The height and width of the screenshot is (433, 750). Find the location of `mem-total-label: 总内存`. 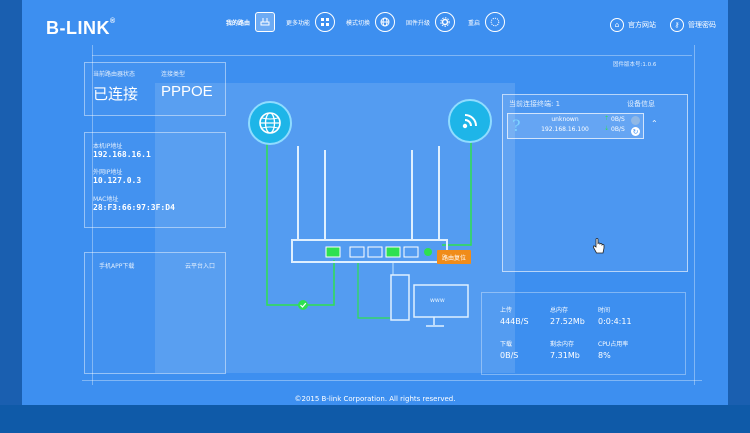

mem-total-label: 总内存 is located at coordinates (559, 310).